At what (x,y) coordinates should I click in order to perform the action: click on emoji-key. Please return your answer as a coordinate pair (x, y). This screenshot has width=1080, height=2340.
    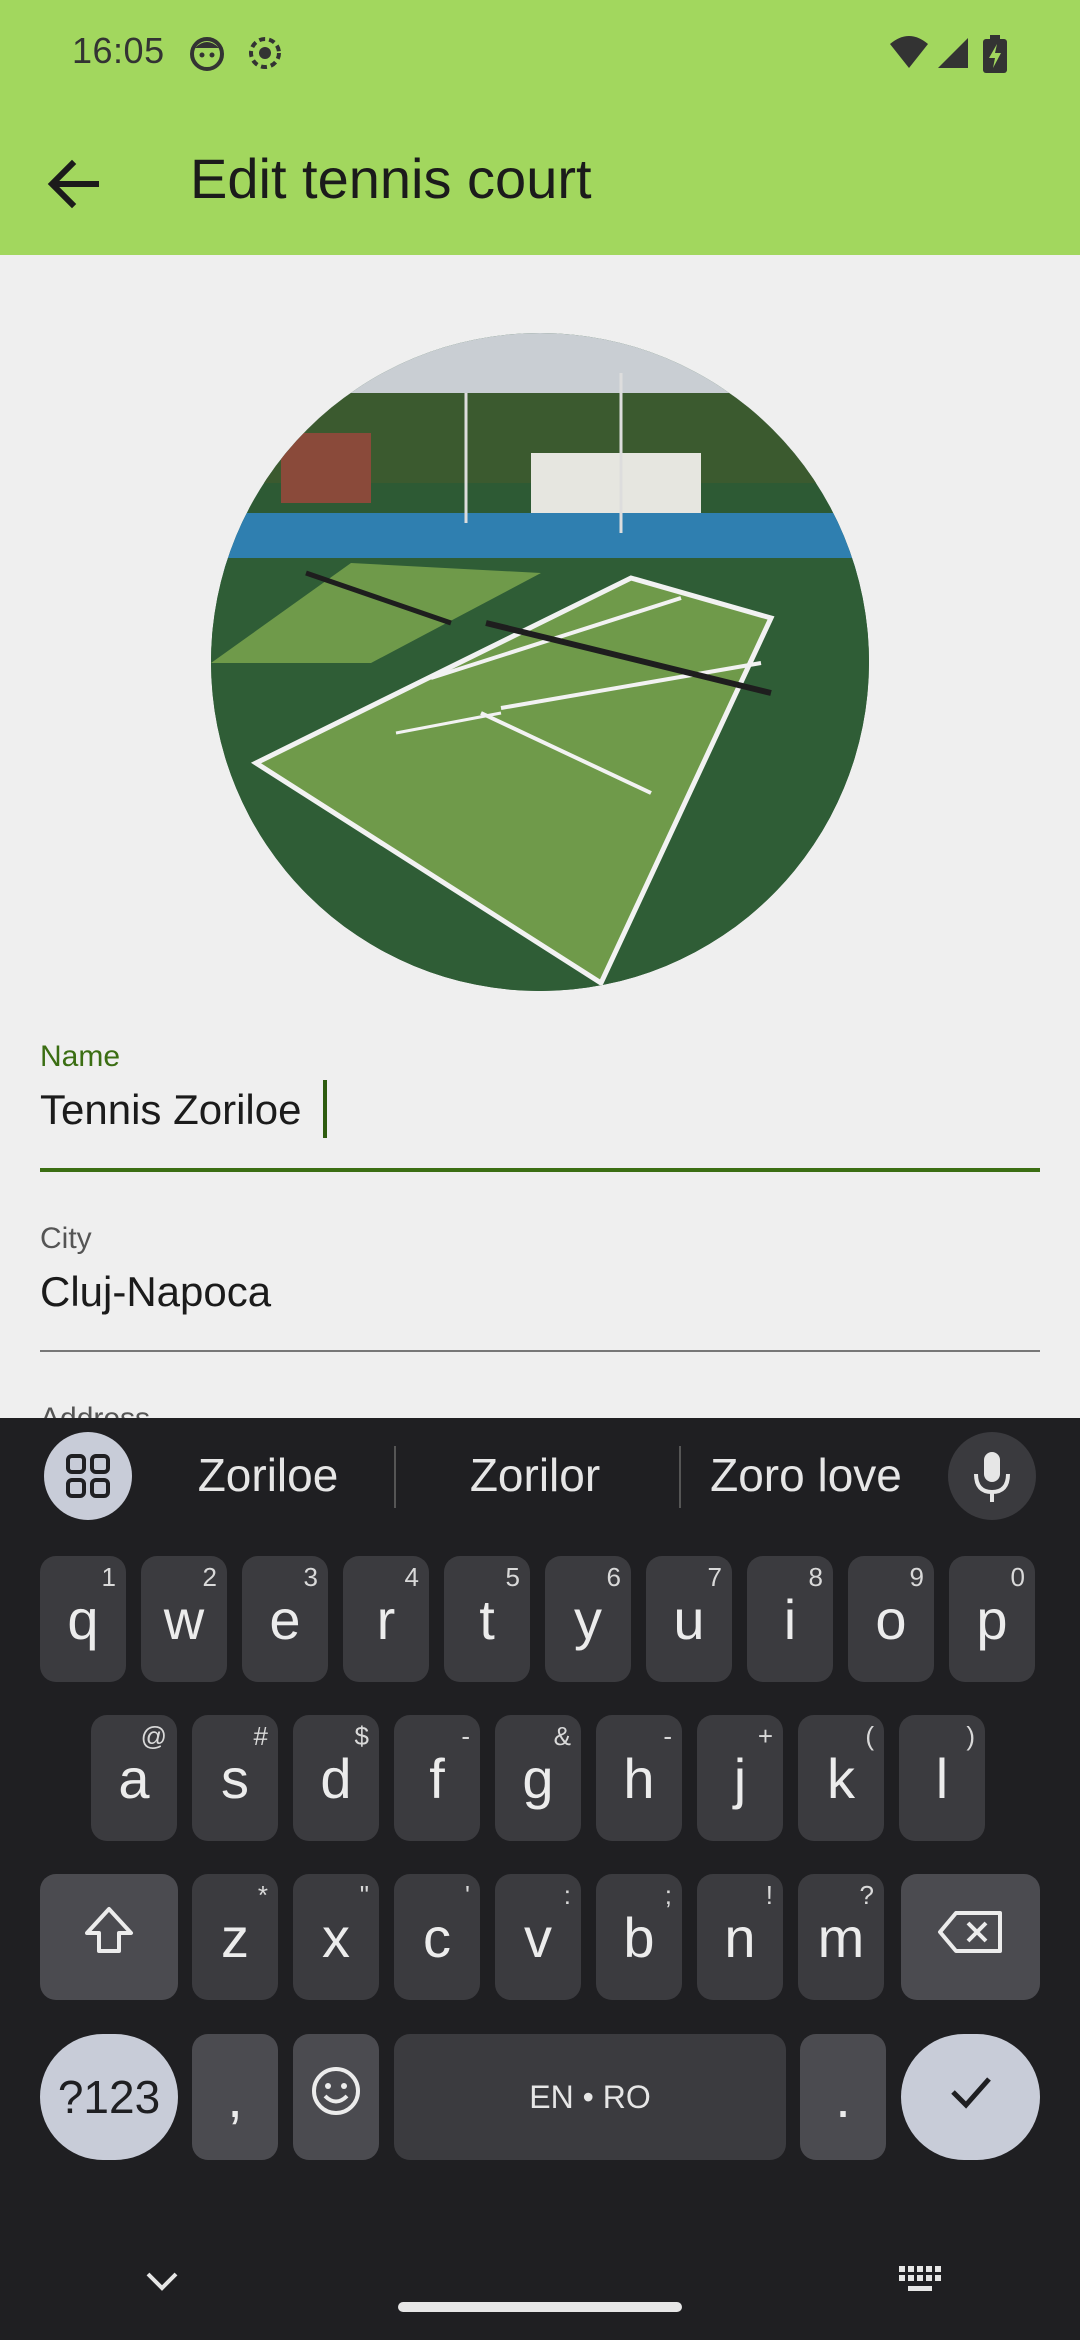
    Looking at the image, I should click on (336, 2097).